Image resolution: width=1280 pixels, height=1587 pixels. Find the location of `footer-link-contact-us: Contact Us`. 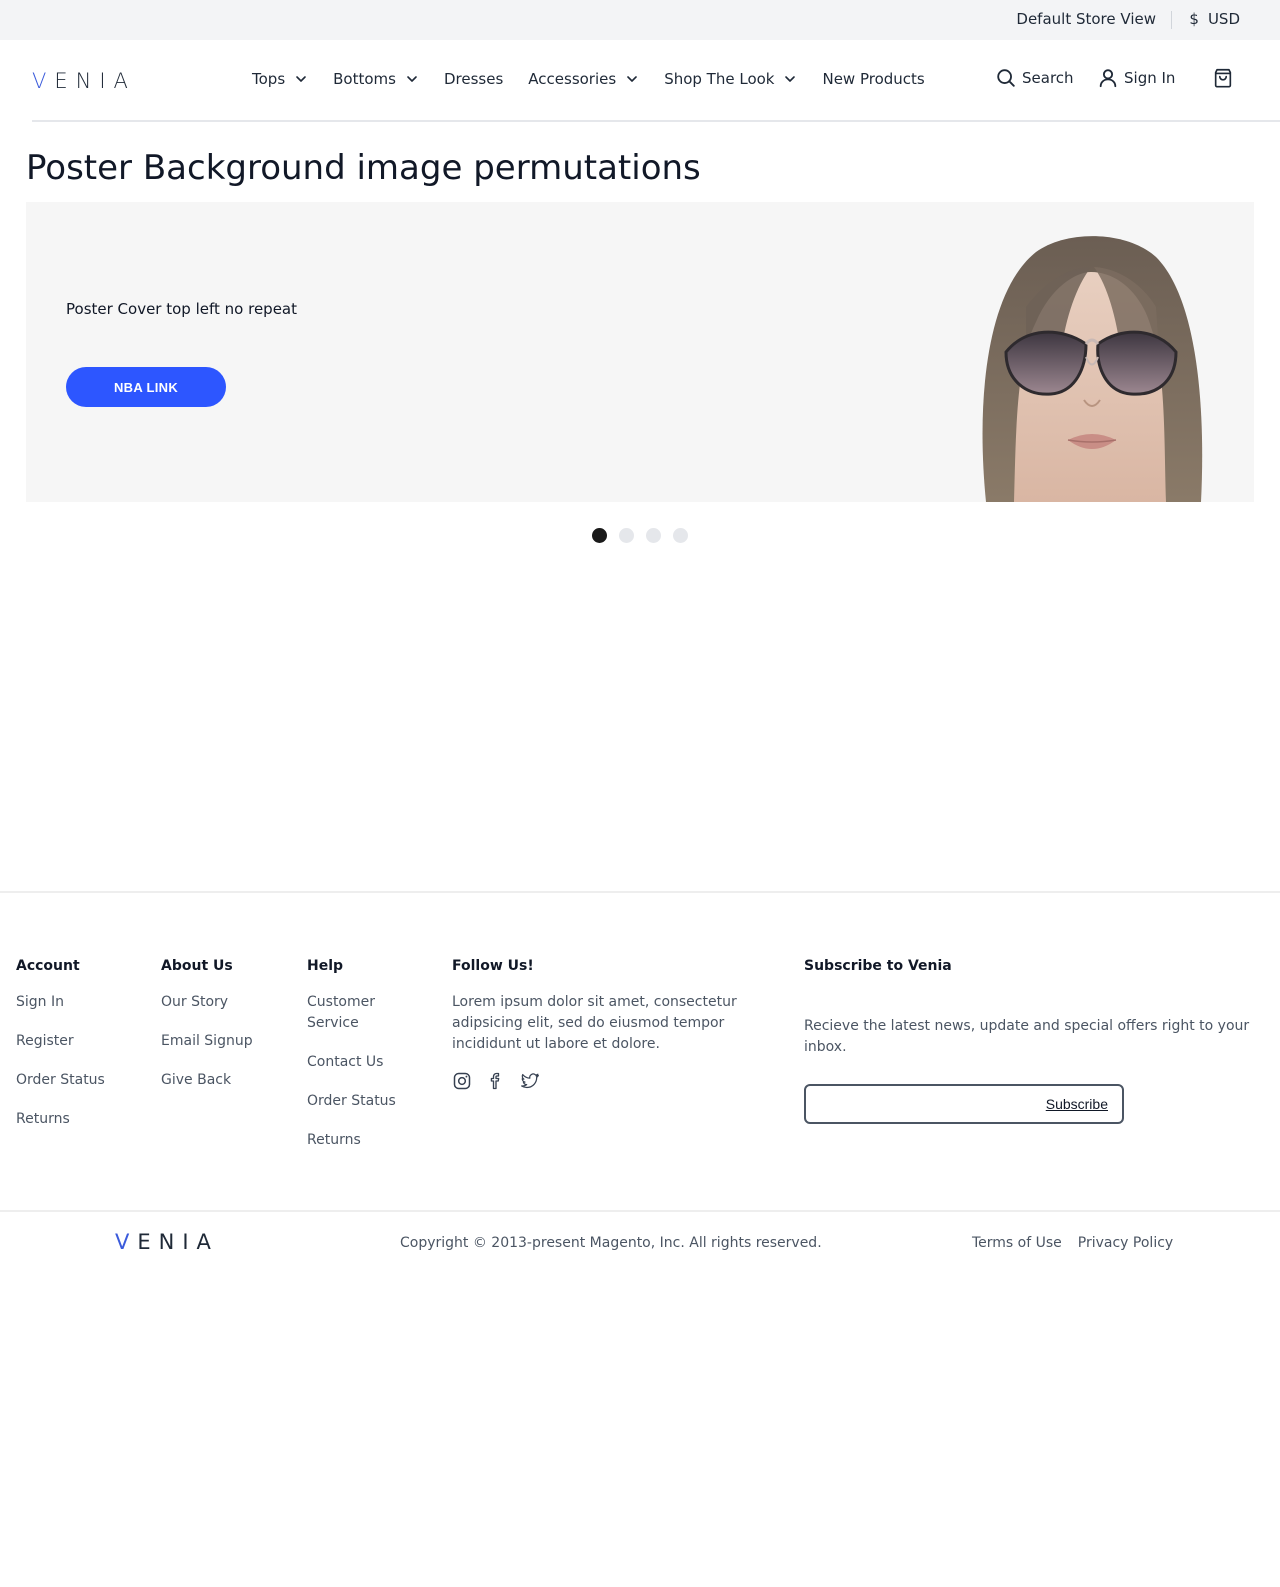

footer-link-contact-us: Contact Us is located at coordinates (362, 1062).